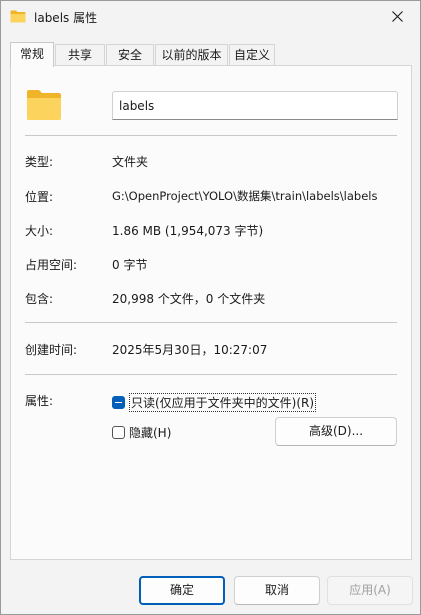 The width and height of the screenshot is (421, 615). Describe the element at coordinates (118, 402) in the screenshot. I see `checkbox-indeterminate-icon` at that location.